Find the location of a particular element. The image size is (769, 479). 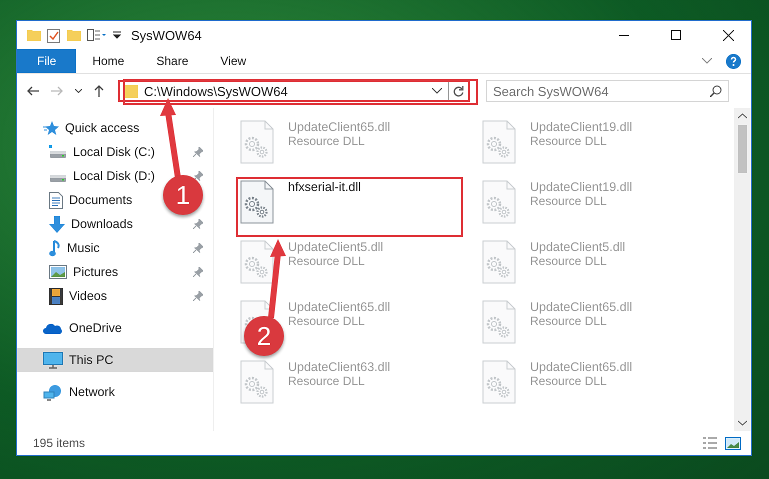

sidebar-item: Music is located at coordinates (60, 248).